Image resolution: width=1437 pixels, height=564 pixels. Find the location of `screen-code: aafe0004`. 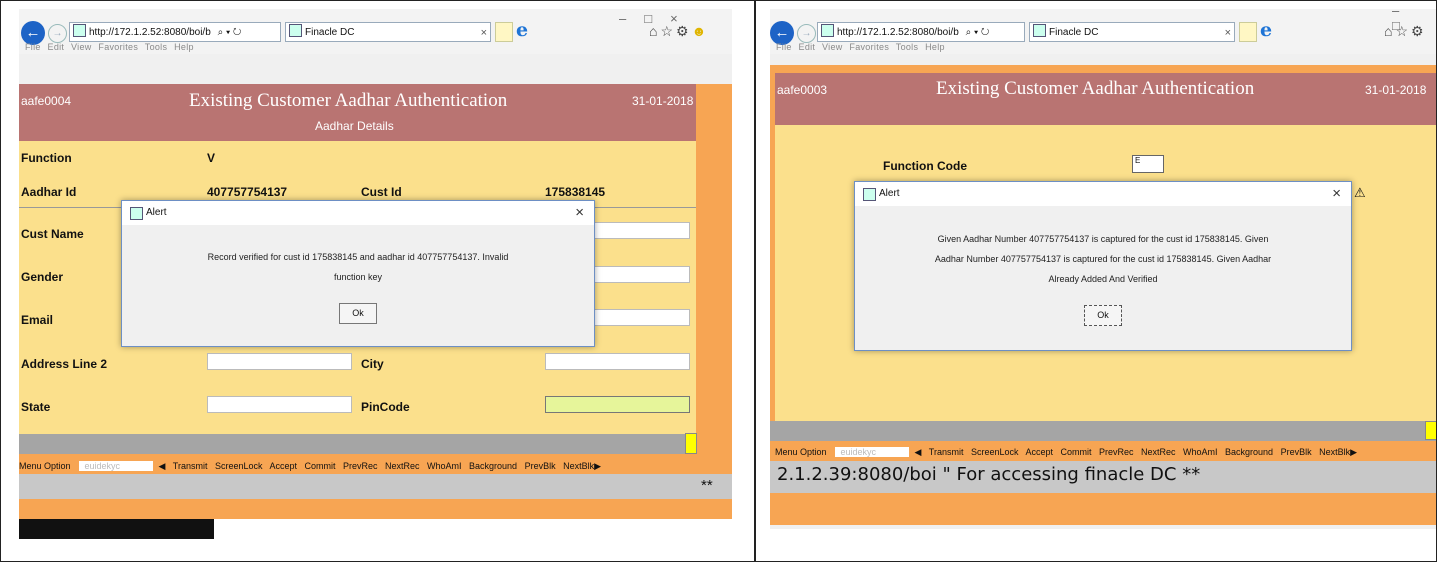

screen-code: aafe0004 is located at coordinates (46, 101).